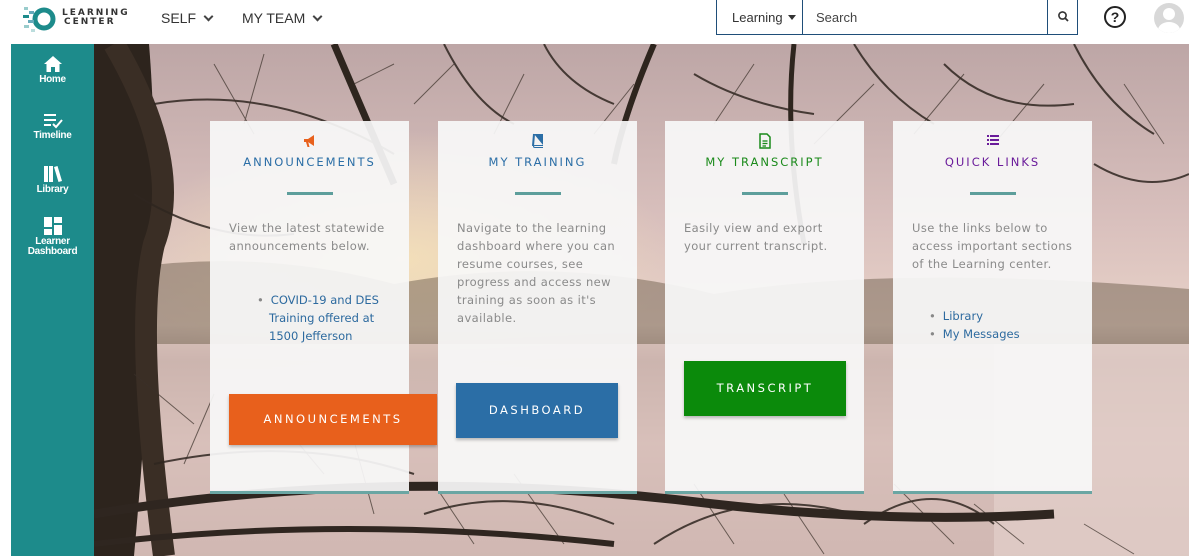  I want to click on search-icon, so click(1063, 16).